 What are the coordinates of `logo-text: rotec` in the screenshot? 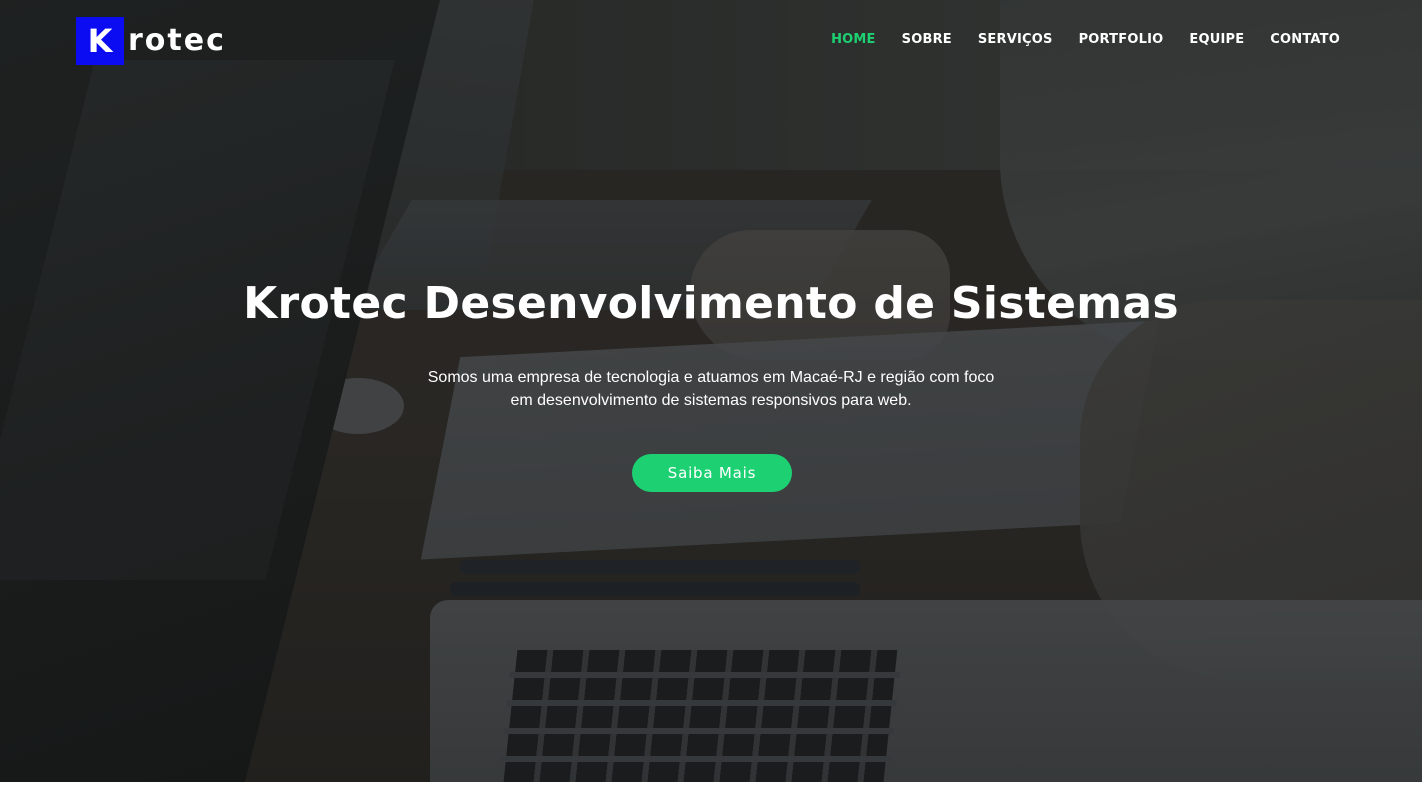 It's located at (177, 40).